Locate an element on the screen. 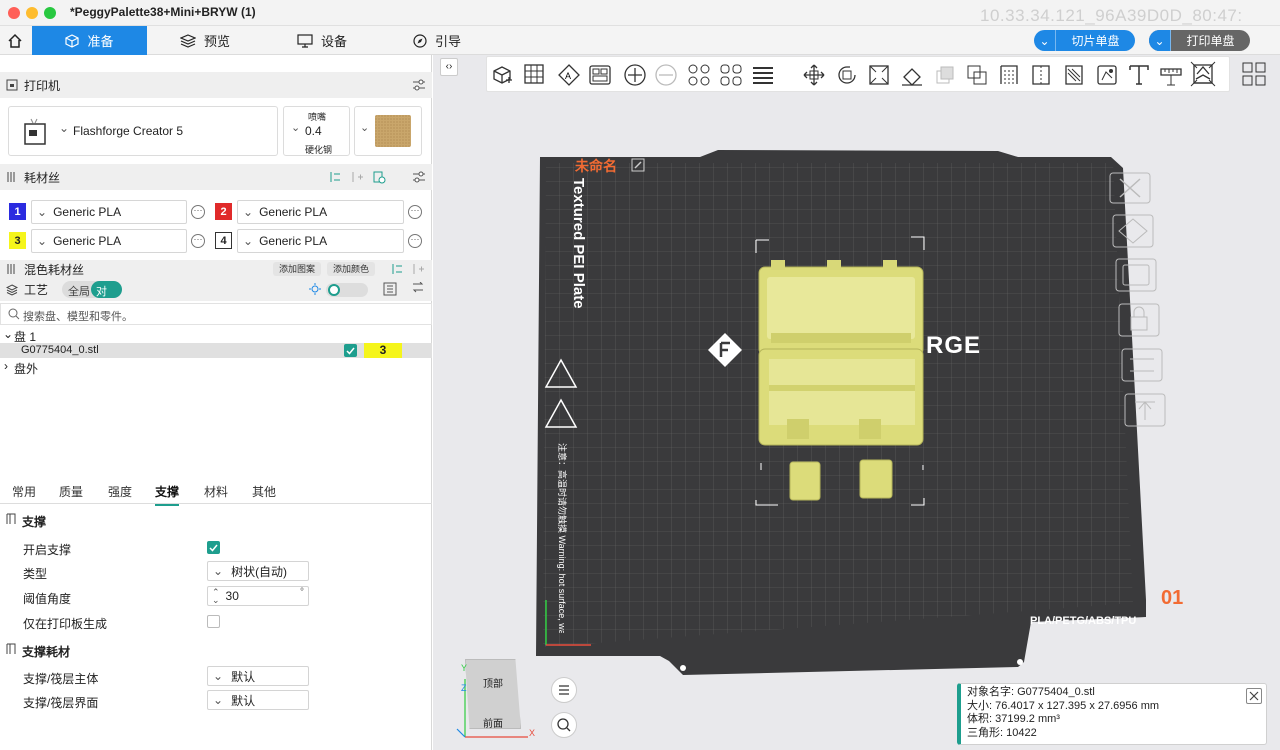 The image size is (1280, 750). slice-plate-button: ⌄ 切片单盘 is located at coordinates (1084, 40).